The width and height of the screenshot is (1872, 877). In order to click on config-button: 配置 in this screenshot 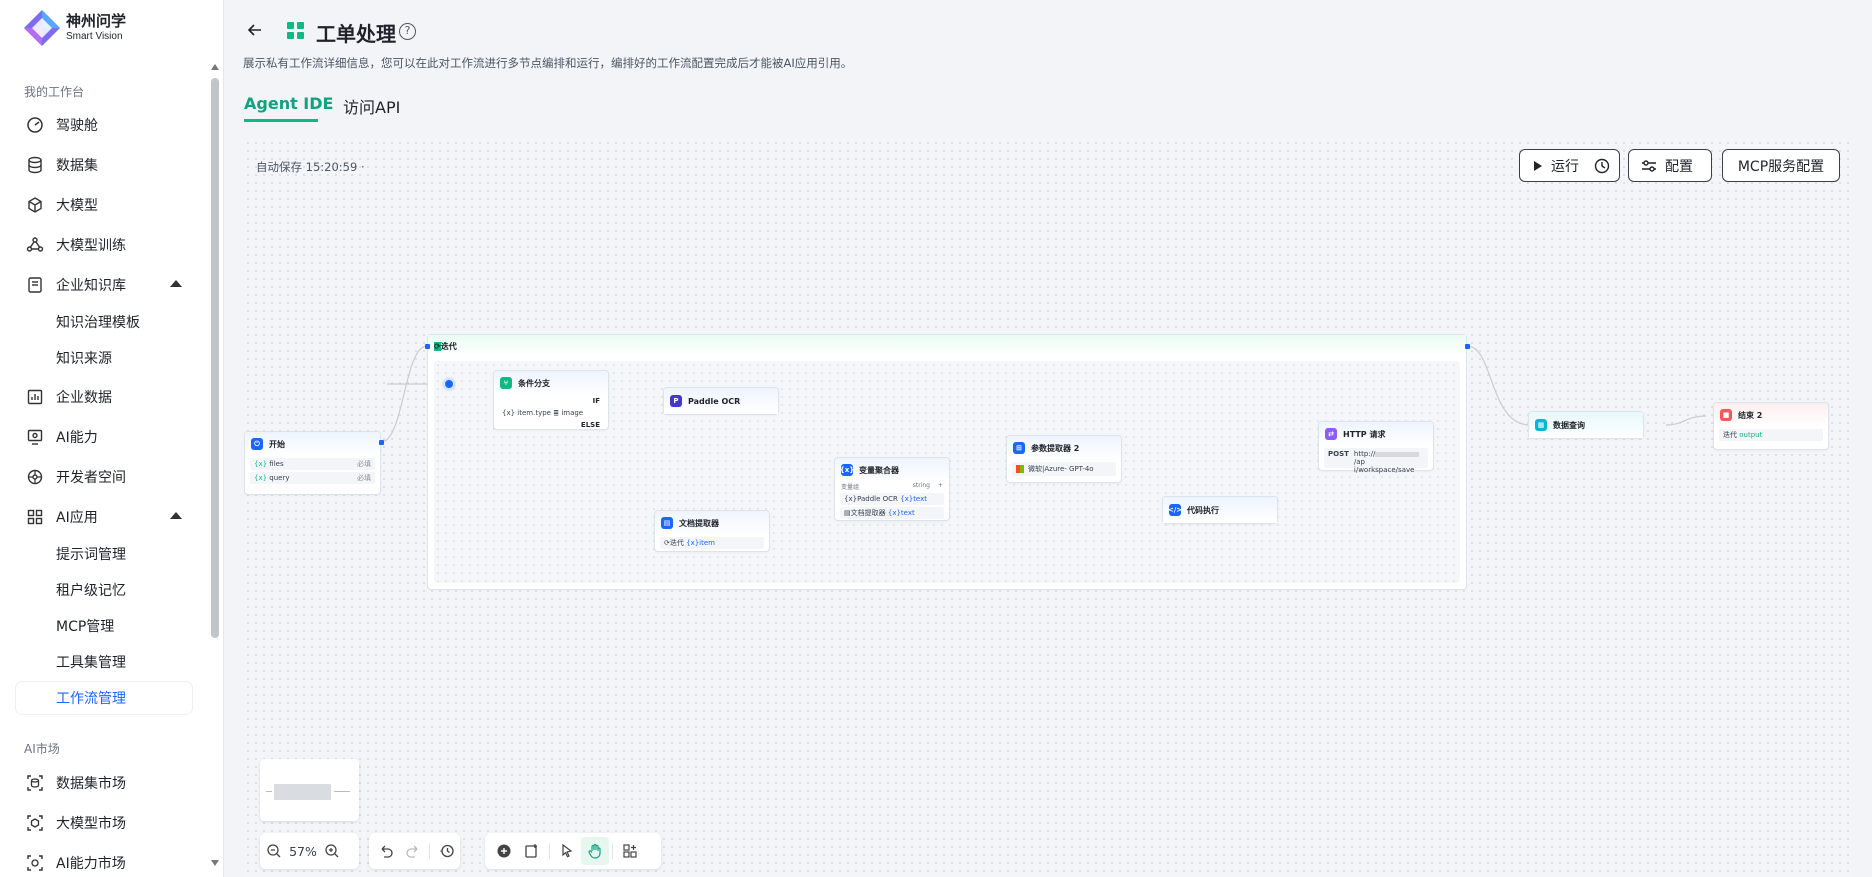, I will do `click(1670, 165)`.